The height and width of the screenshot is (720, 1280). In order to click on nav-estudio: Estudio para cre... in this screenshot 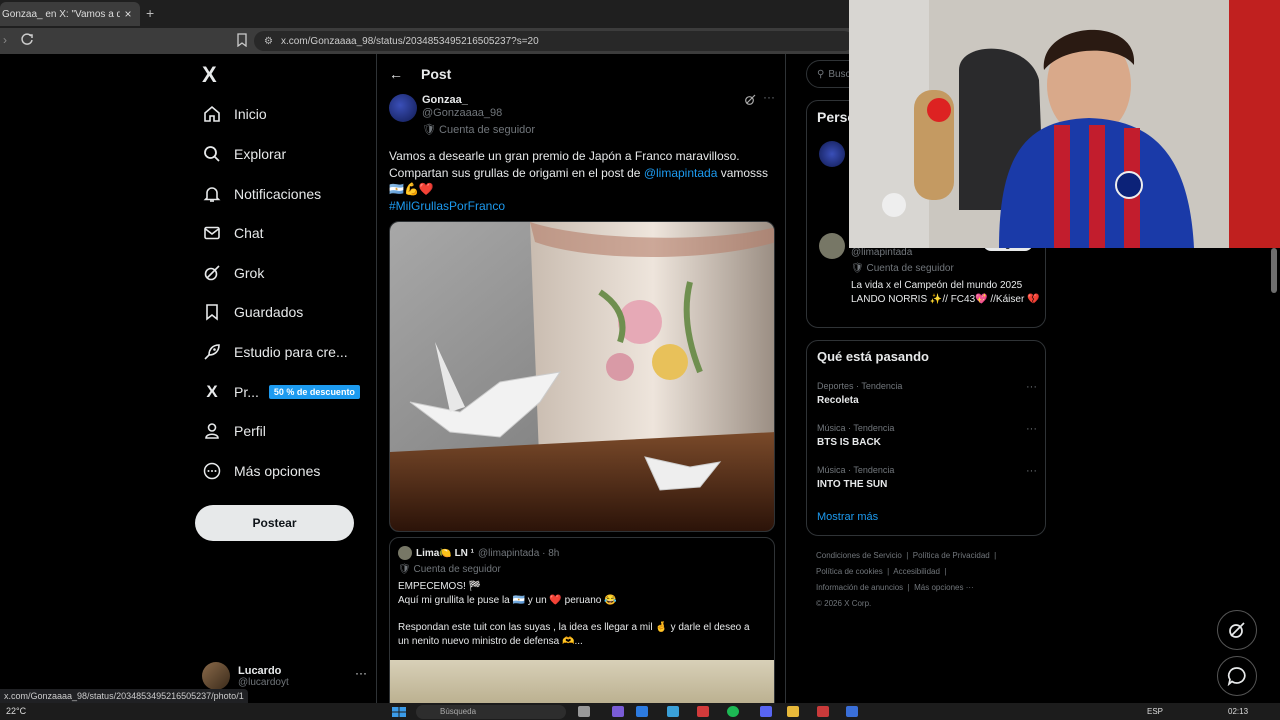, I will do `click(275, 352)`.